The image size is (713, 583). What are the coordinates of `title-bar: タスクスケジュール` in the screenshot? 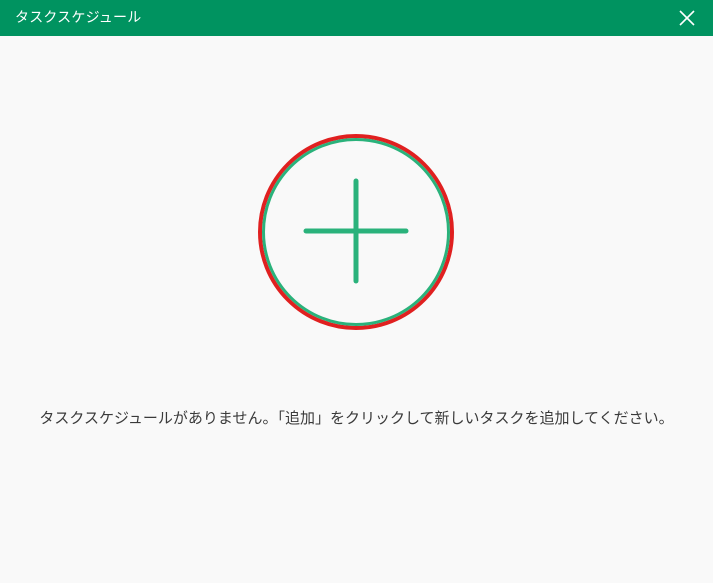 It's located at (356, 18).